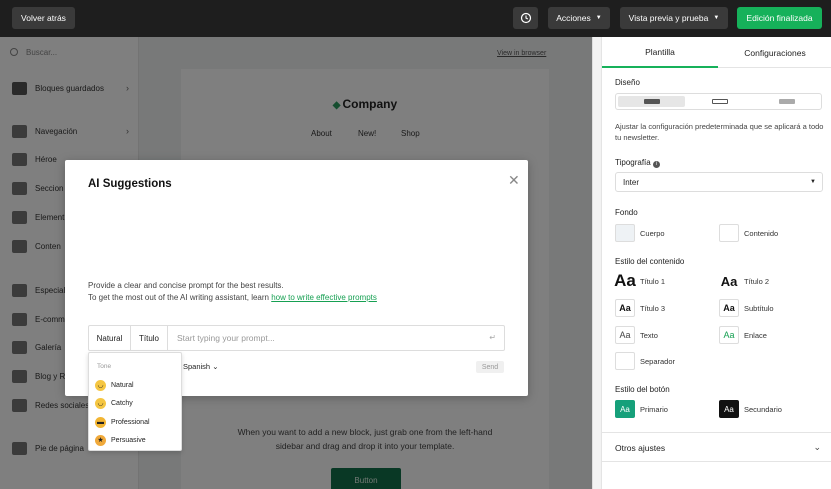 Image resolution: width=831 pixels, height=489 pixels. Describe the element at coordinates (654, 409) in the screenshot. I see `primary-button-label: Primario` at that location.